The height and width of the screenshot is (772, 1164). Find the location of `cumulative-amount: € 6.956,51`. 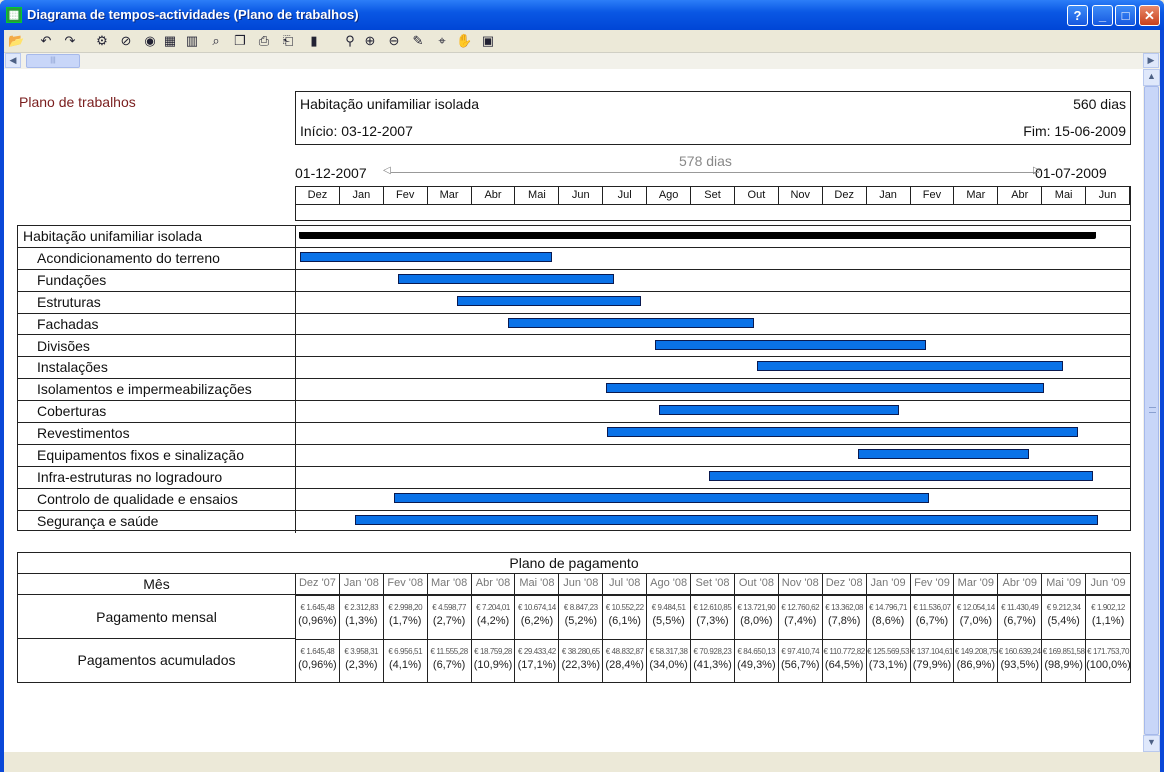

cumulative-amount: € 6.956,51 is located at coordinates (405, 651).